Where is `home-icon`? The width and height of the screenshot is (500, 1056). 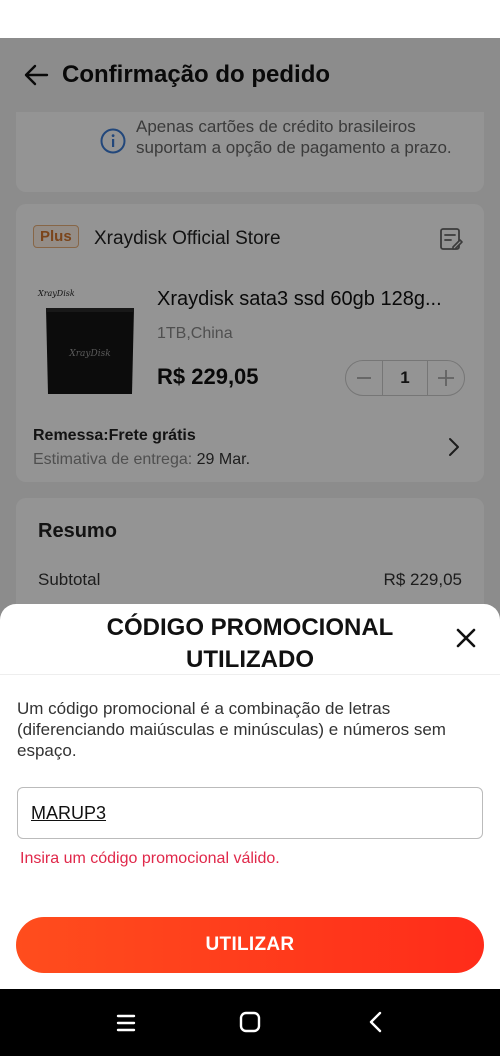 home-icon is located at coordinates (250, 1022).